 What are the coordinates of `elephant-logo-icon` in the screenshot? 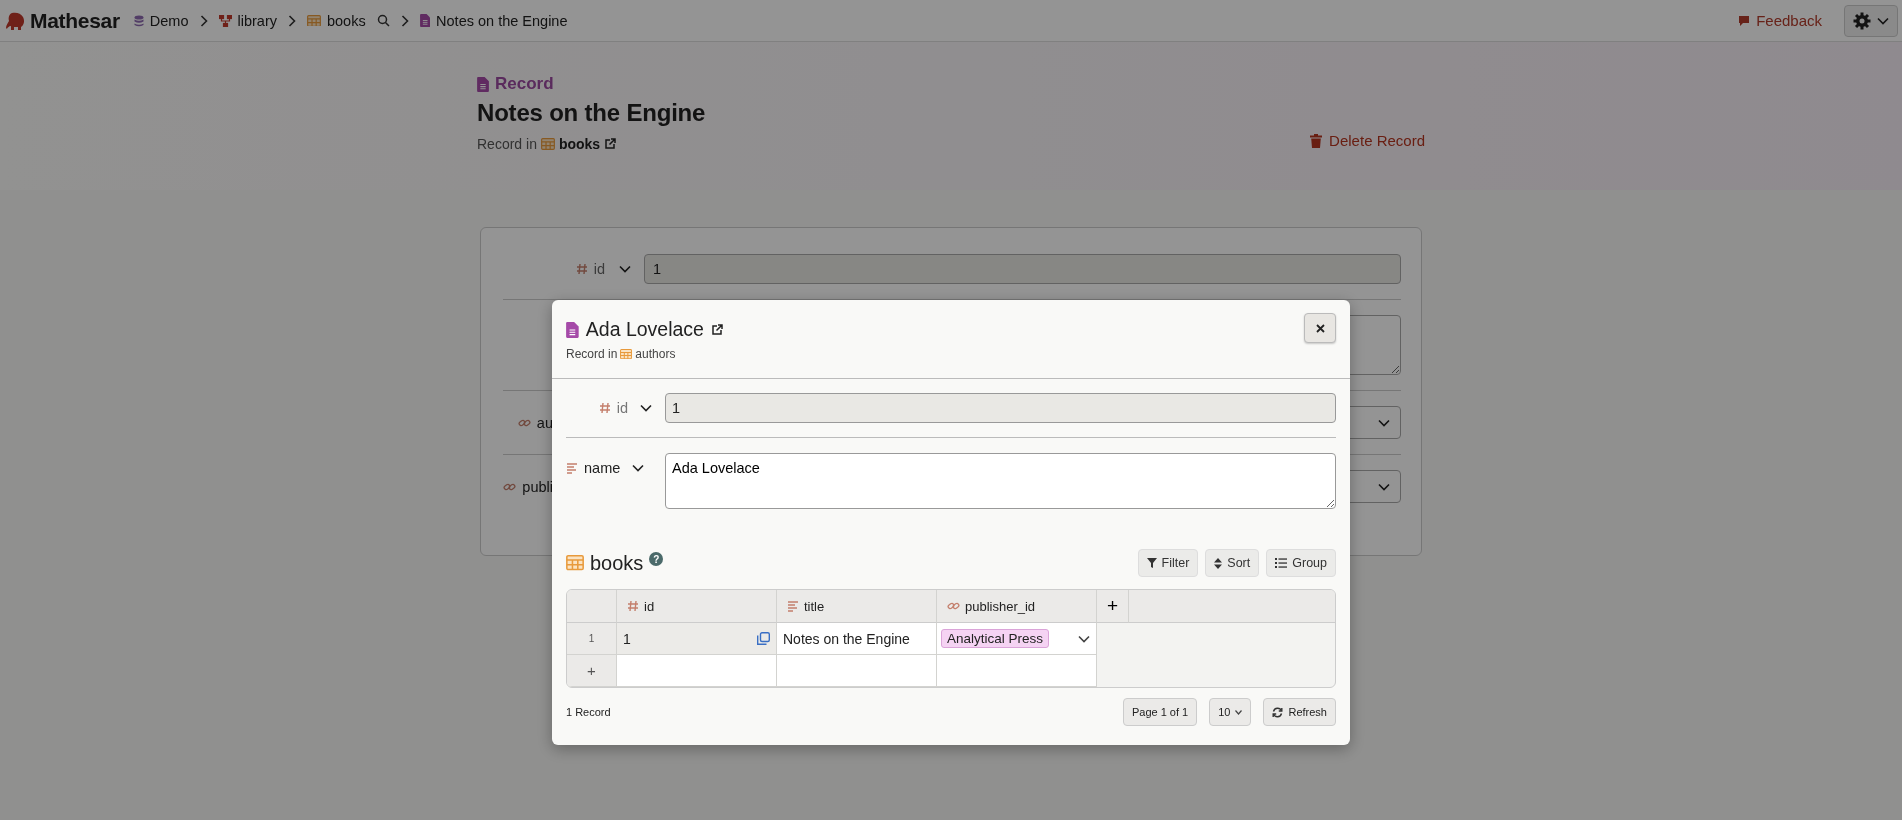 It's located at (16, 20).